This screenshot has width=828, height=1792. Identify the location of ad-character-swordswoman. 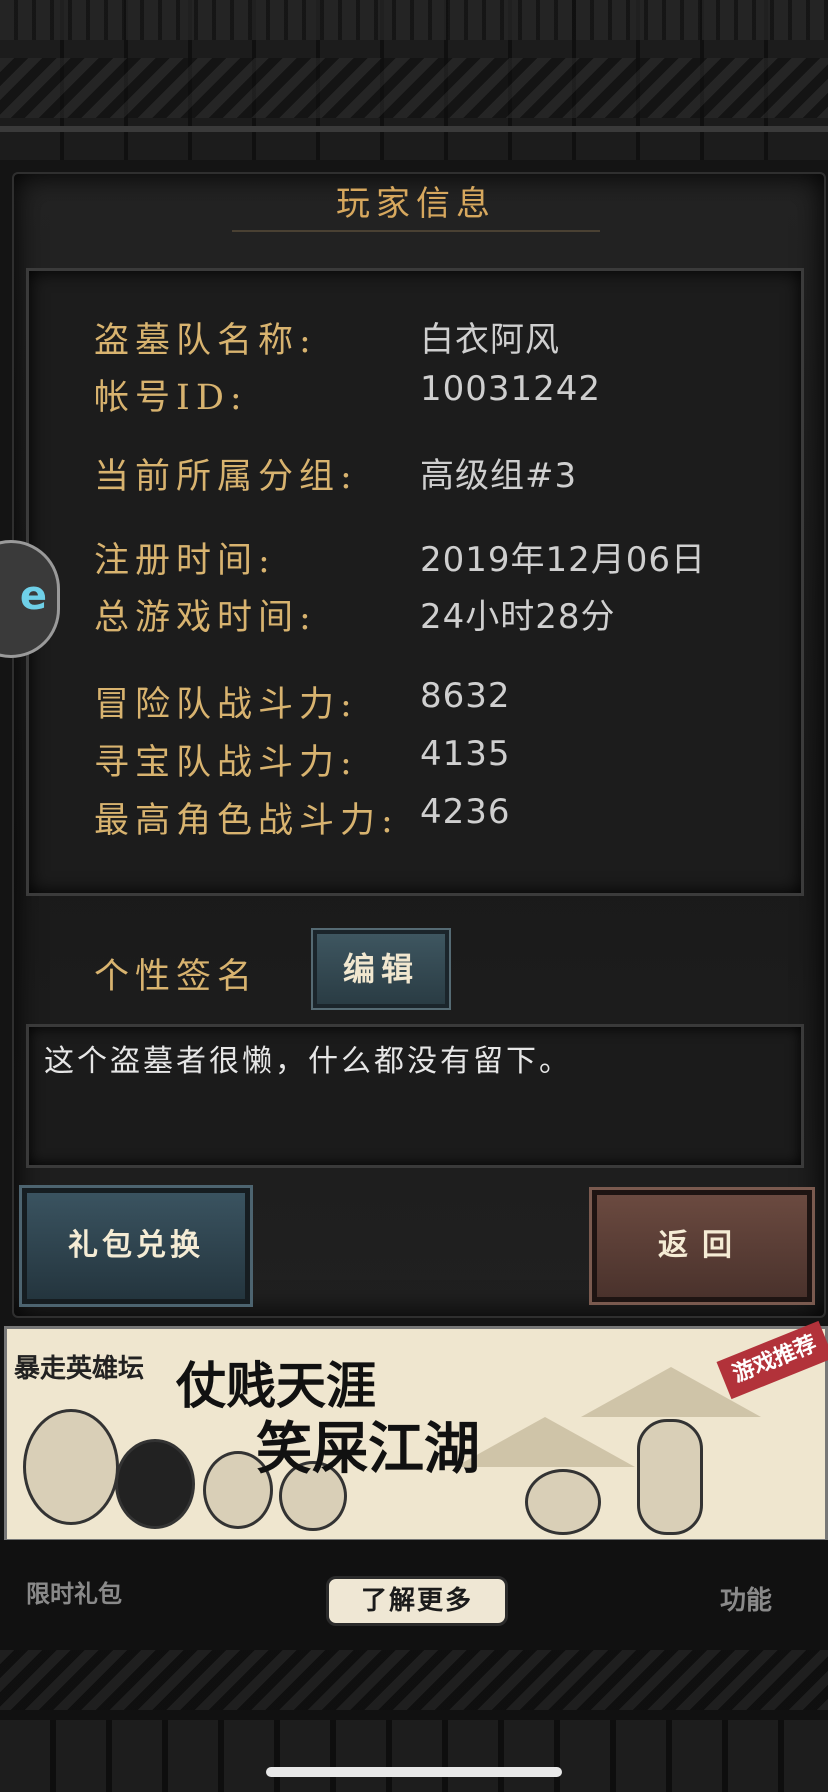
(670, 1477).